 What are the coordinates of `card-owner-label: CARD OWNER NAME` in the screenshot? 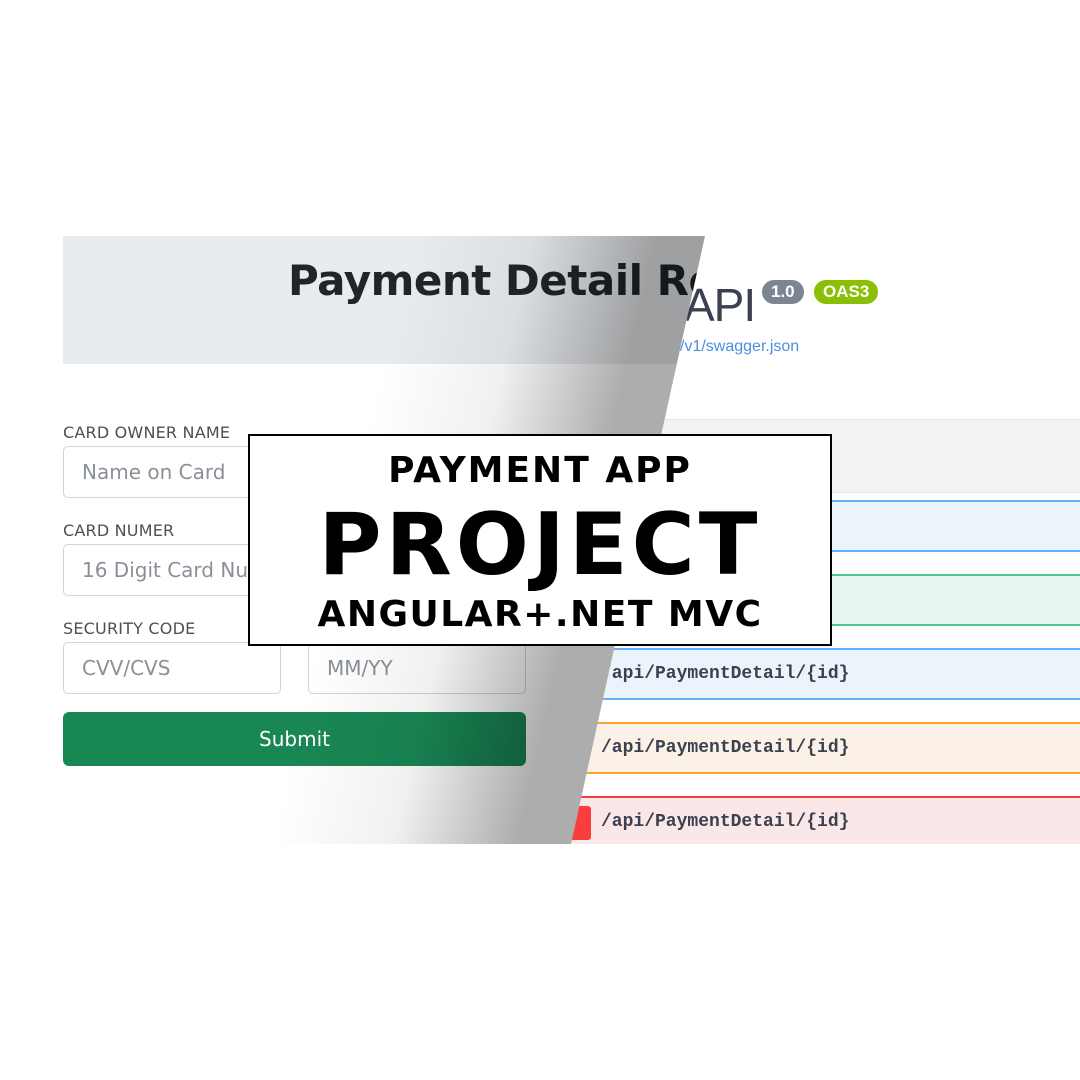 It's located at (147, 432).